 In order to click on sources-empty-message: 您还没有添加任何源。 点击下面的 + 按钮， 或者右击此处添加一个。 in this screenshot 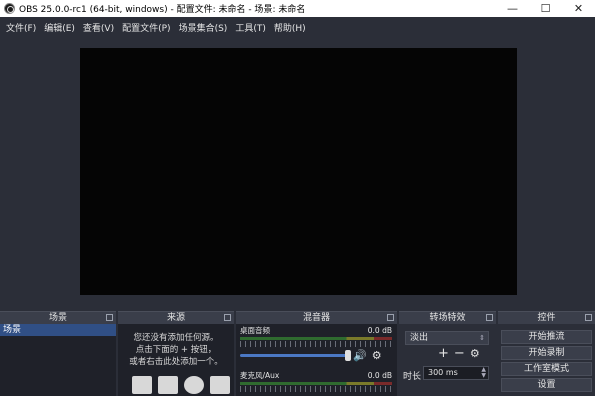, I will do `click(176, 350)`.